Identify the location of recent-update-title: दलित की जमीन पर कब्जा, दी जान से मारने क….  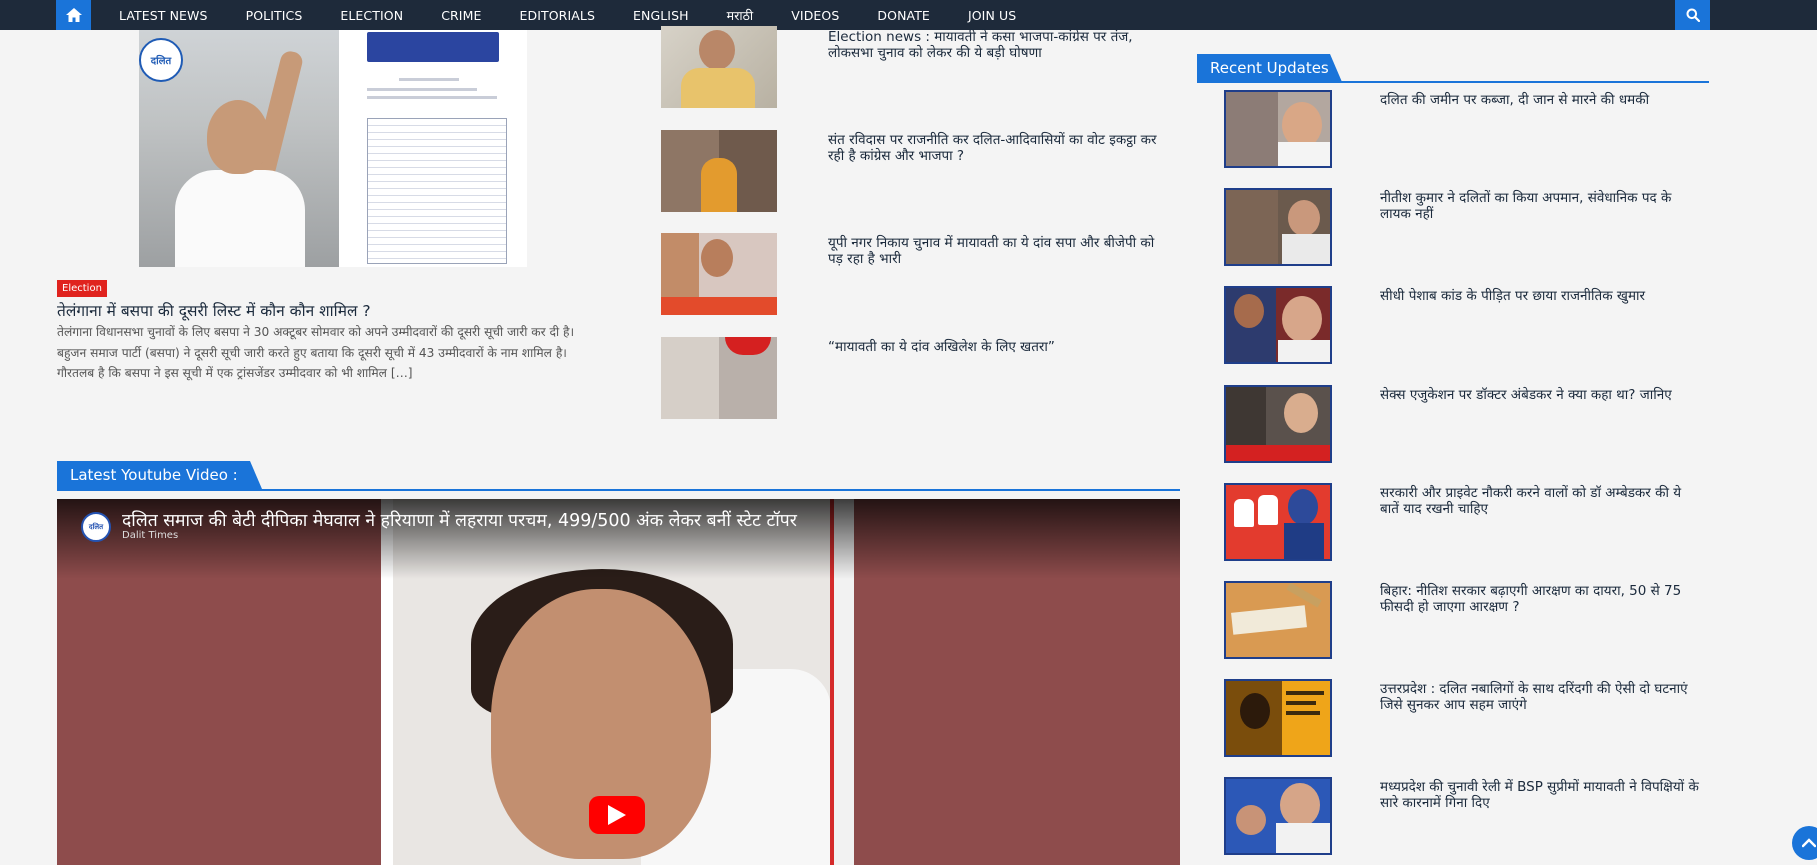
(1540, 100).